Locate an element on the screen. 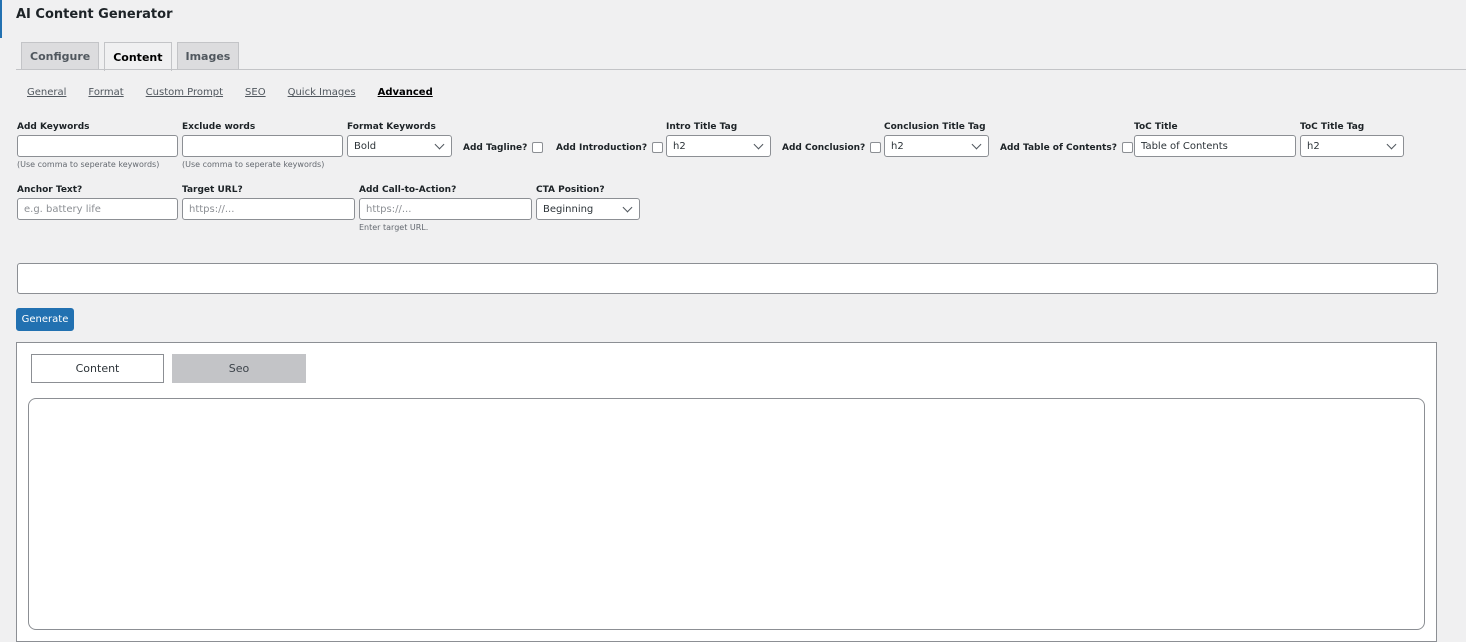 Image resolution: width=1466 pixels, height=642 pixels. intro-title-tag-select: h2 is located at coordinates (718, 146).